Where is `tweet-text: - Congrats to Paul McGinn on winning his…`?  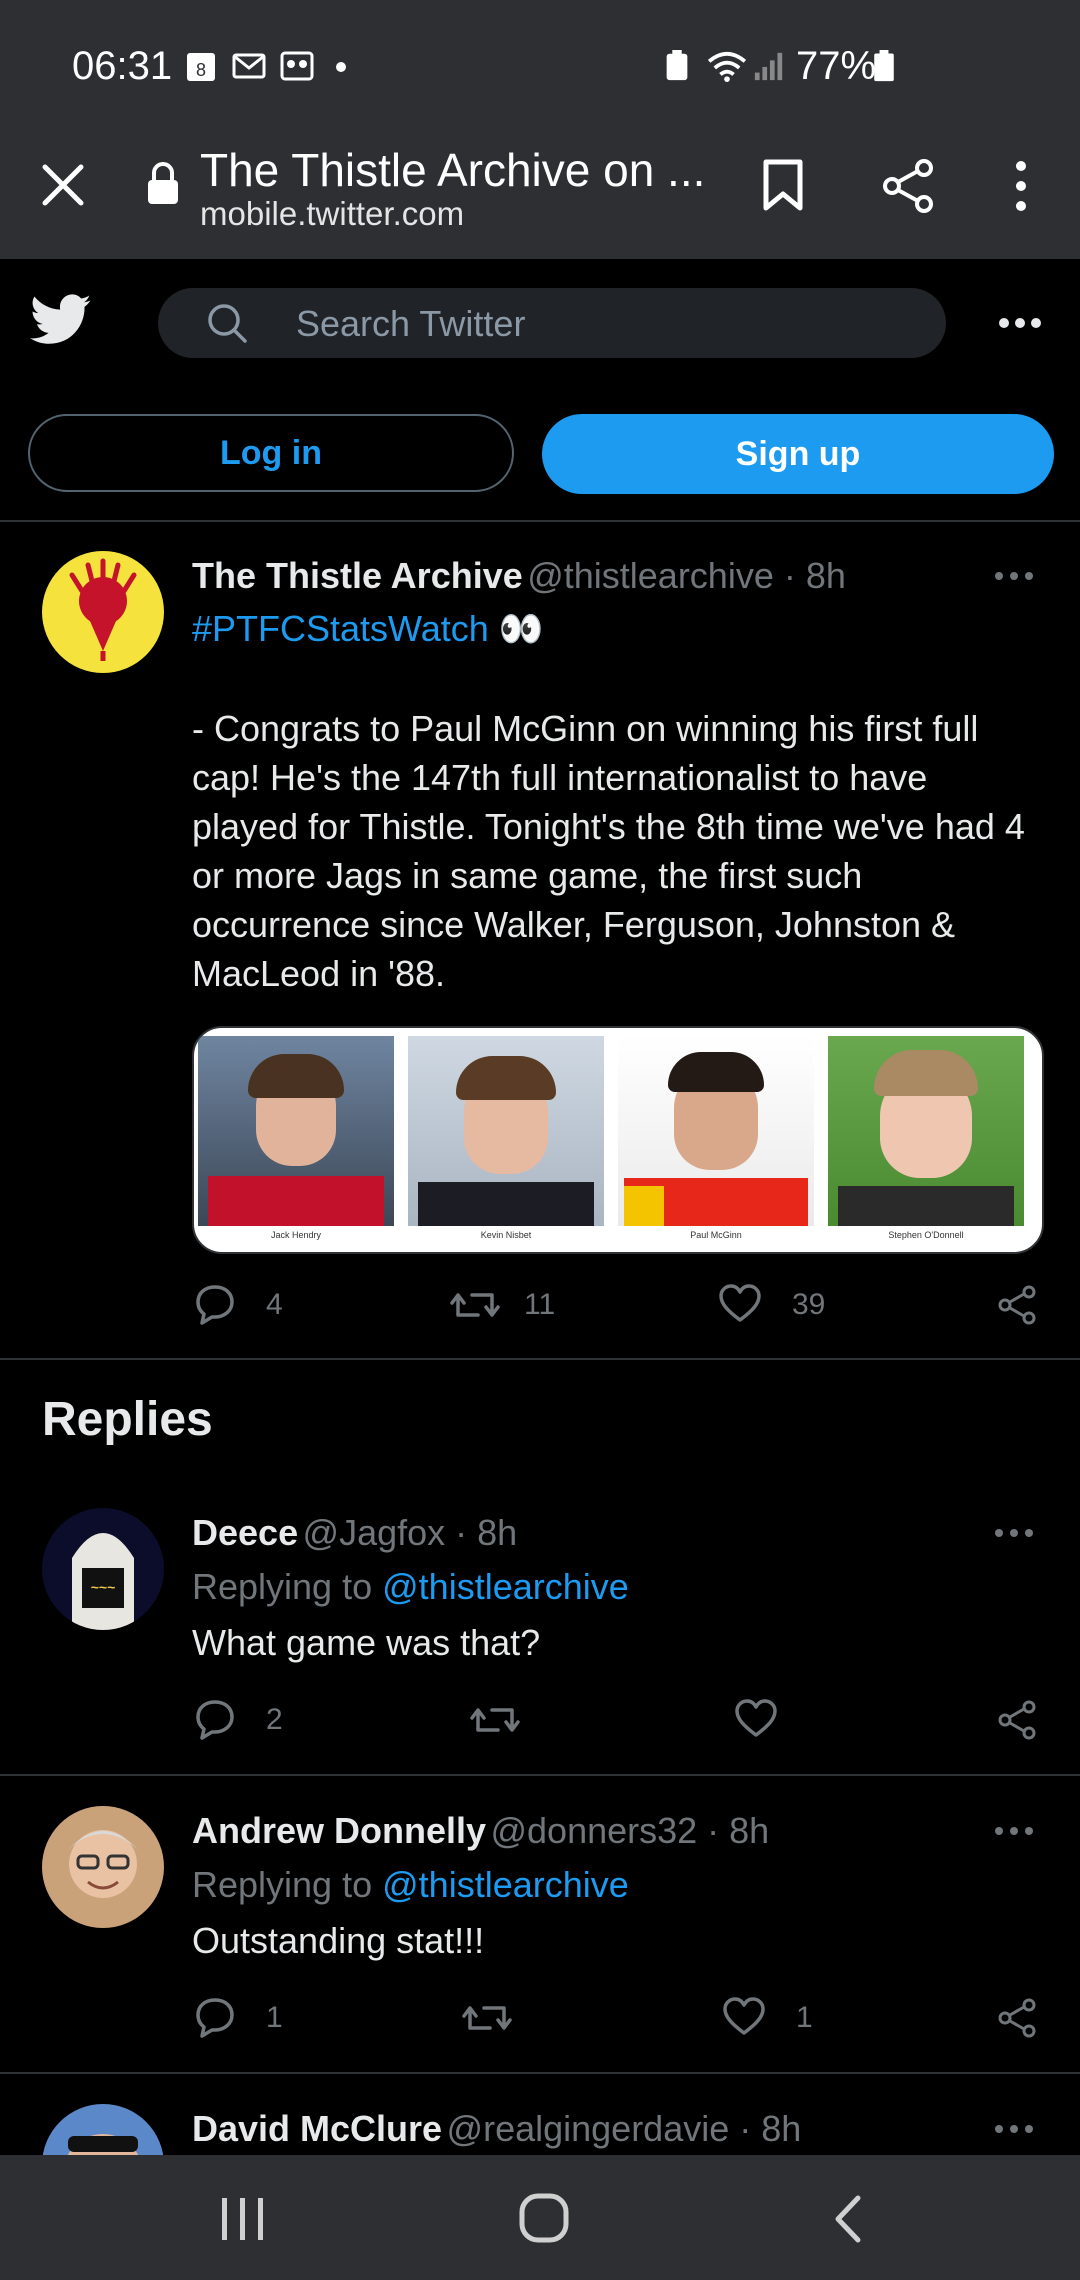 tweet-text: - Congrats to Paul McGinn on winning his… is located at coordinates (608, 851).